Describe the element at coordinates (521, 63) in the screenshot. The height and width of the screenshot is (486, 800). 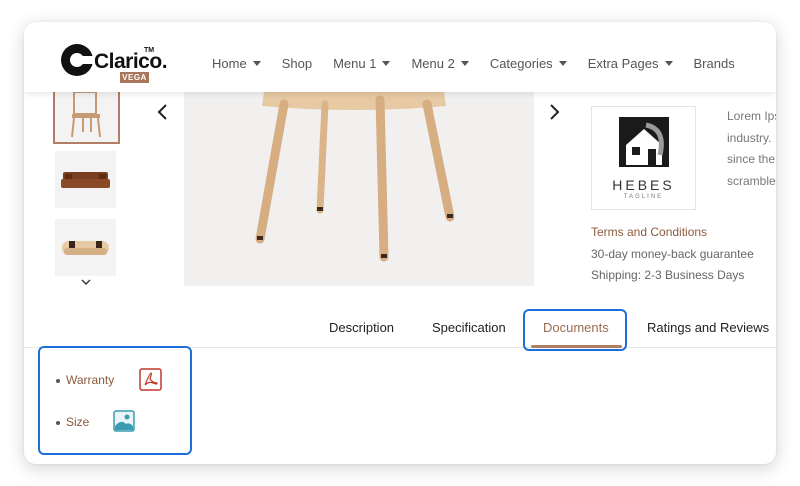
I see `nav-label: Categories` at that location.